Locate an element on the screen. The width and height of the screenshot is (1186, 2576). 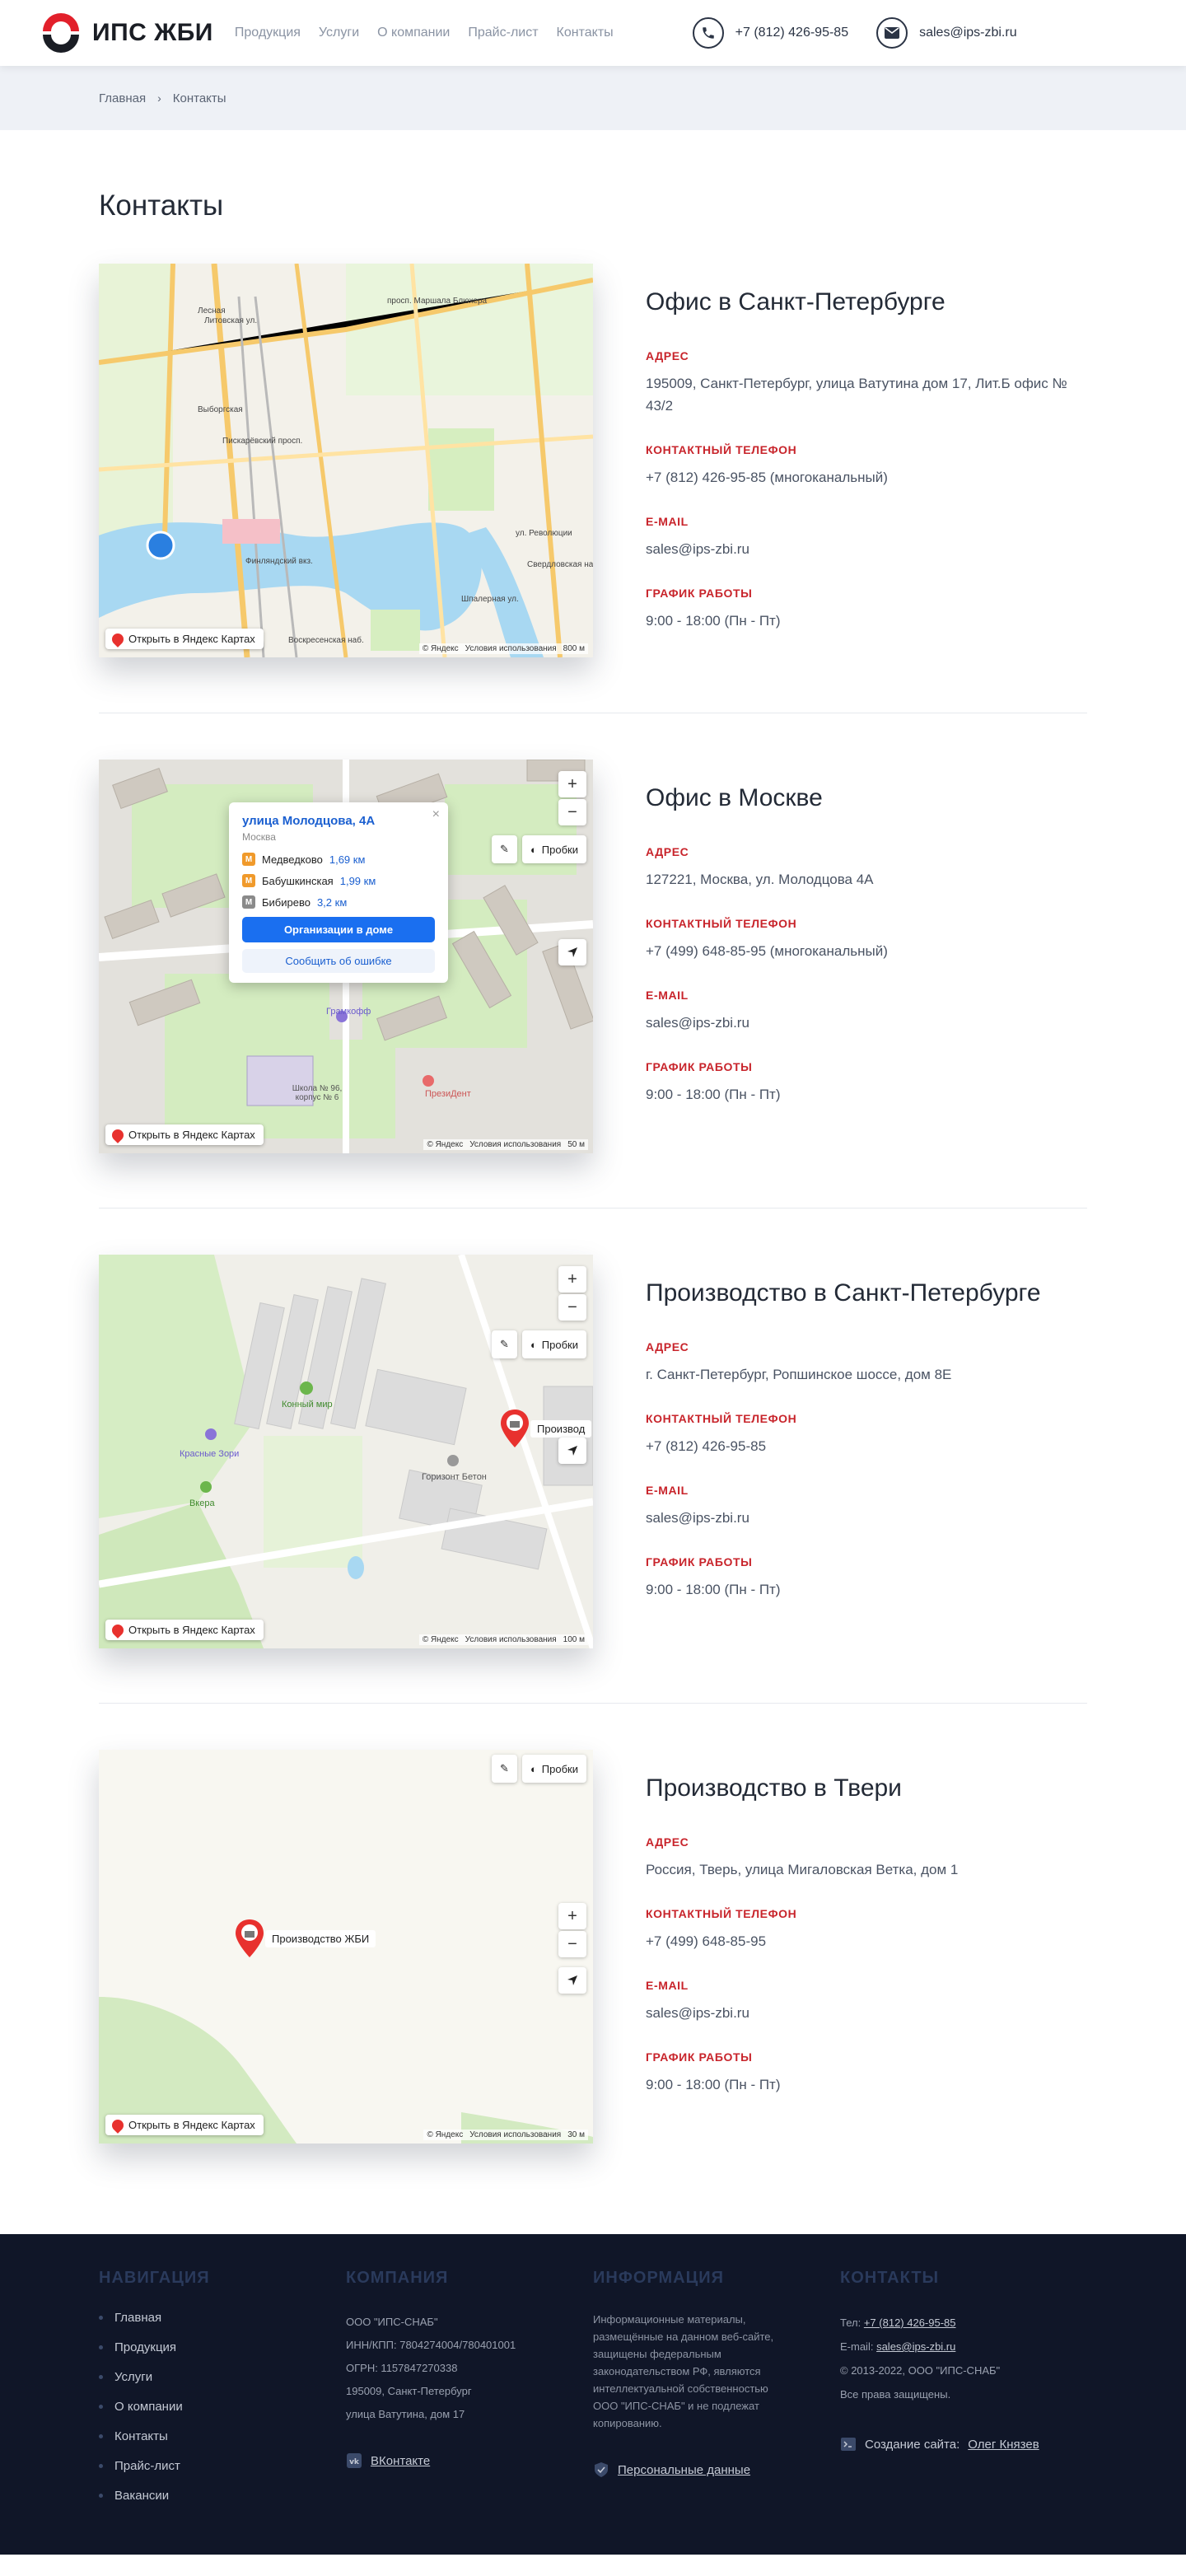
breadcrumb-home: Главная is located at coordinates (122, 98).